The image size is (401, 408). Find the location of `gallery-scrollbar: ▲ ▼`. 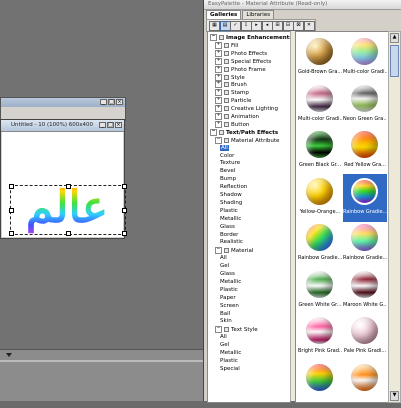

gallery-scrollbar: ▲ ▼ is located at coordinates (394, 217).